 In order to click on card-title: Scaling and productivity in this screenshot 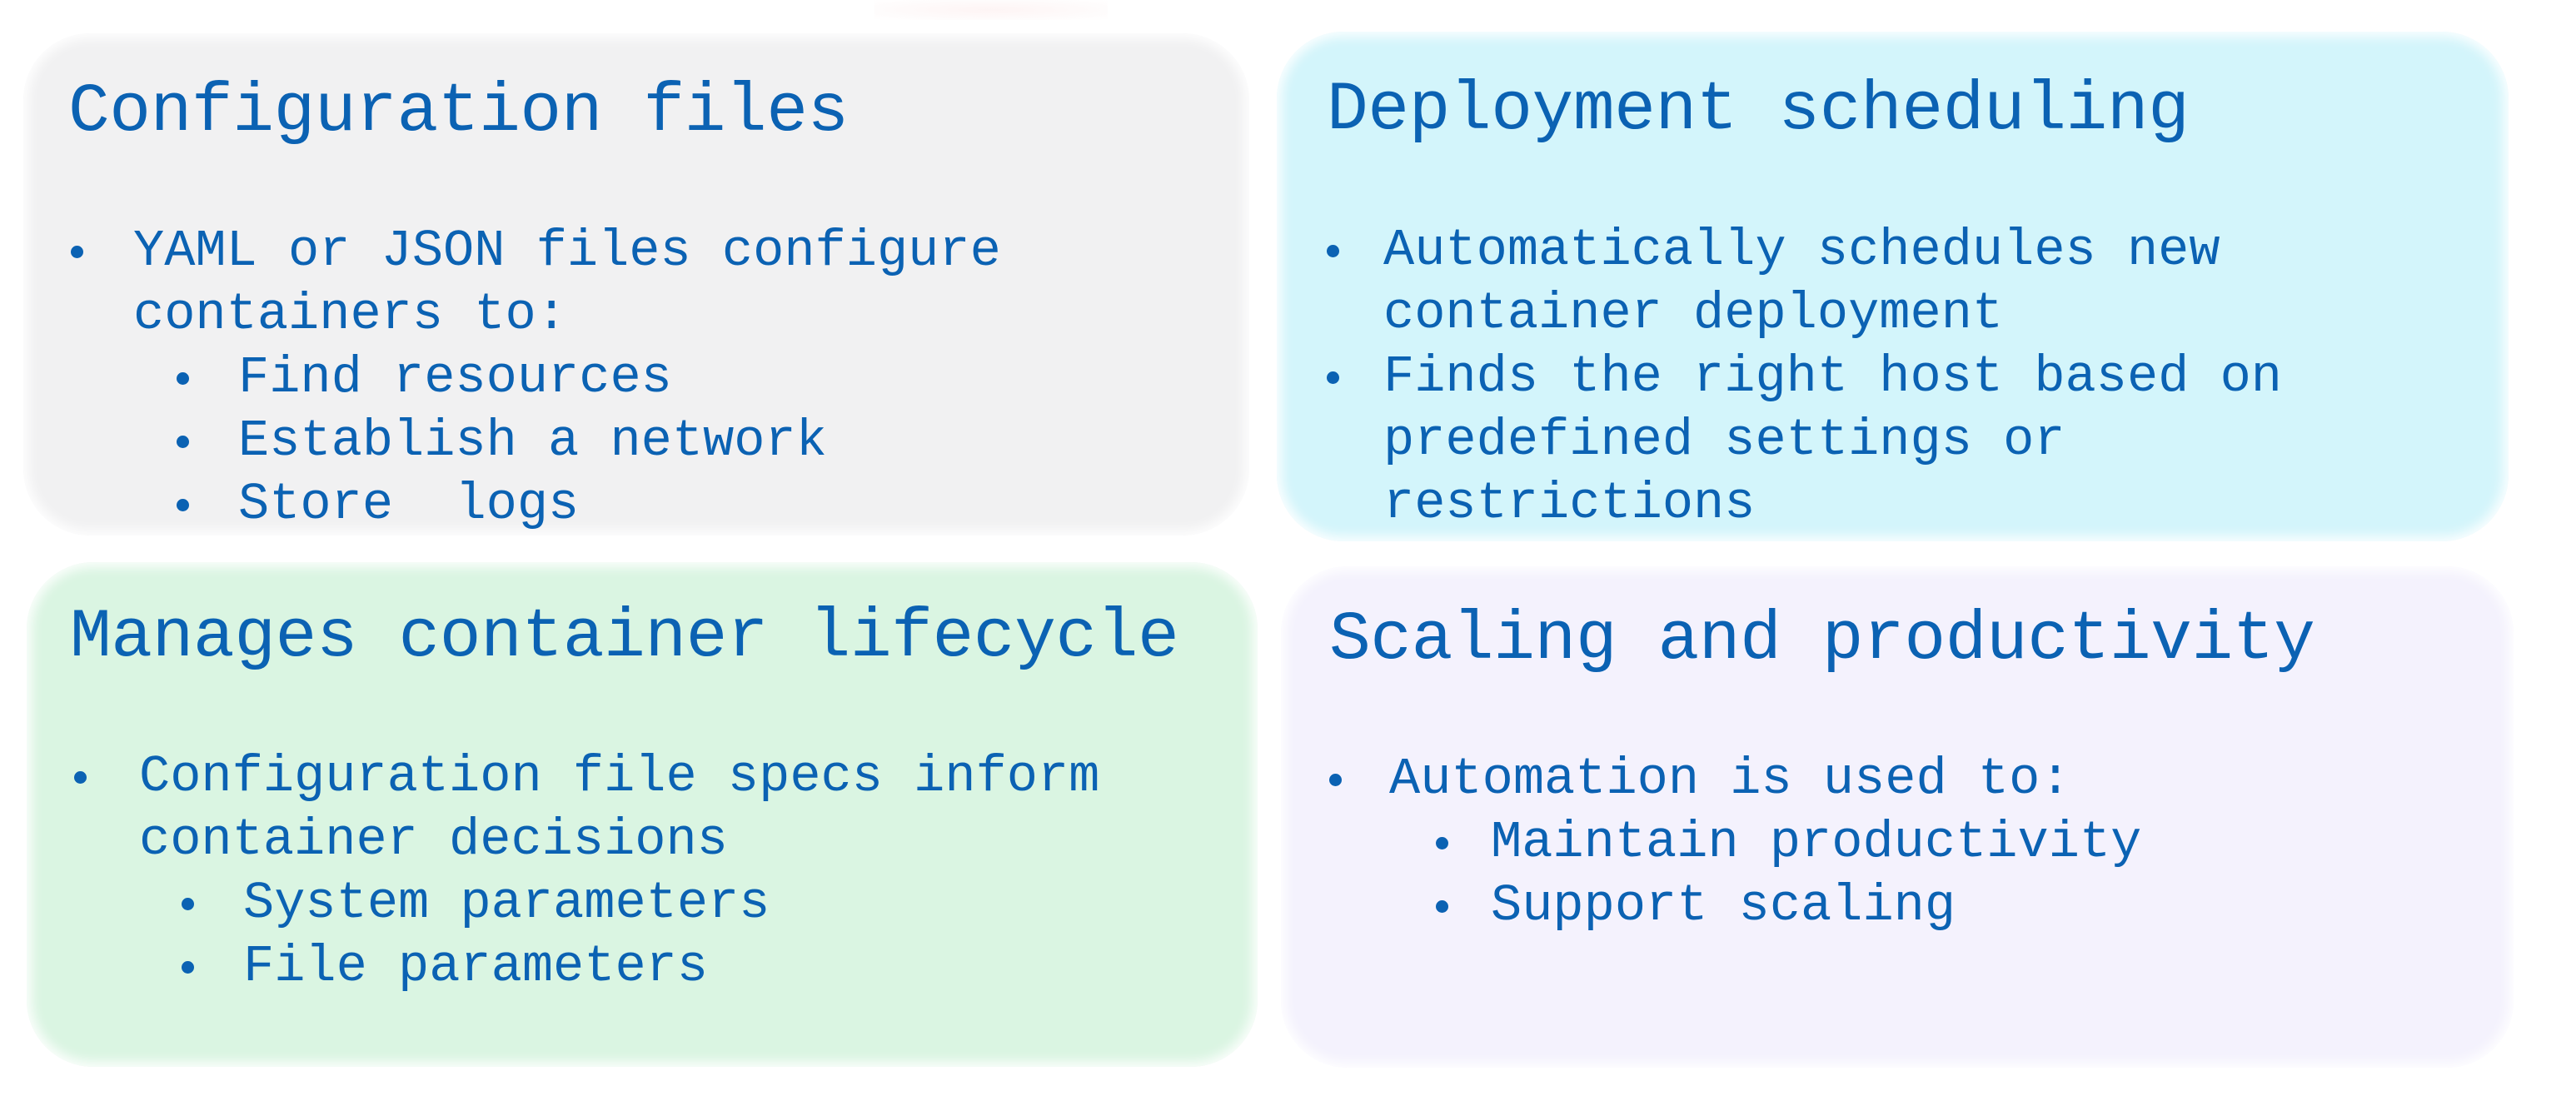, I will do `click(1822, 639)`.